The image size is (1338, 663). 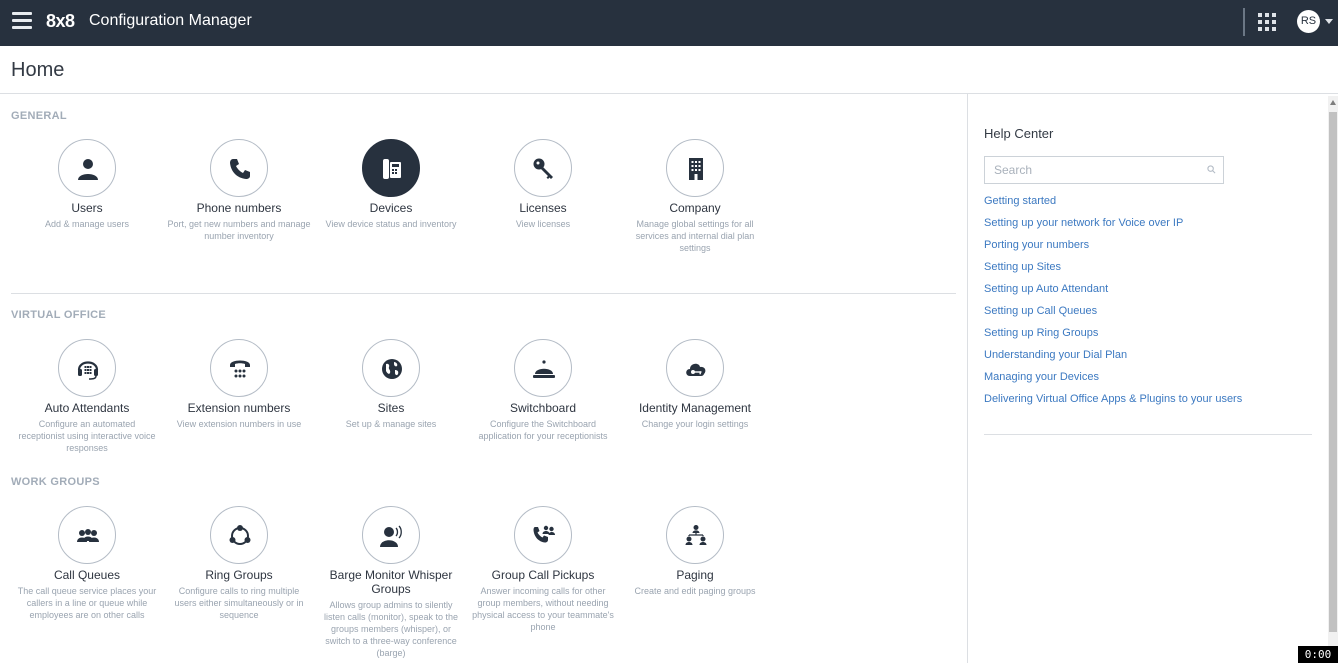 I want to click on tile-description: Change your login settings, so click(x=695, y=424).